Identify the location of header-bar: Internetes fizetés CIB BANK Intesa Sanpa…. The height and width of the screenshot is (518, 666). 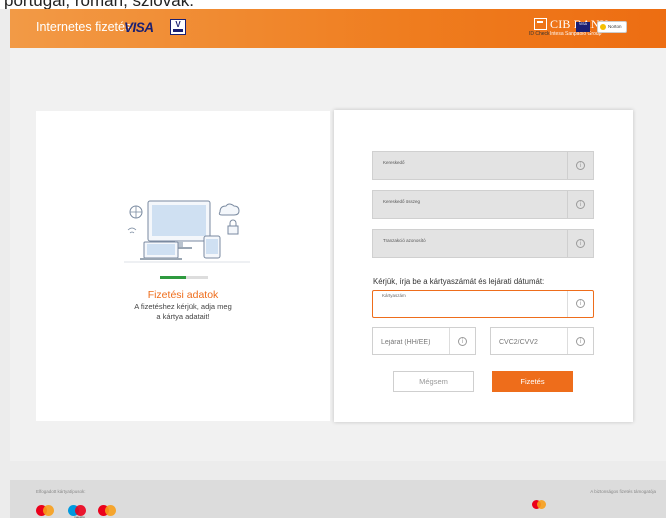
(338, 28).